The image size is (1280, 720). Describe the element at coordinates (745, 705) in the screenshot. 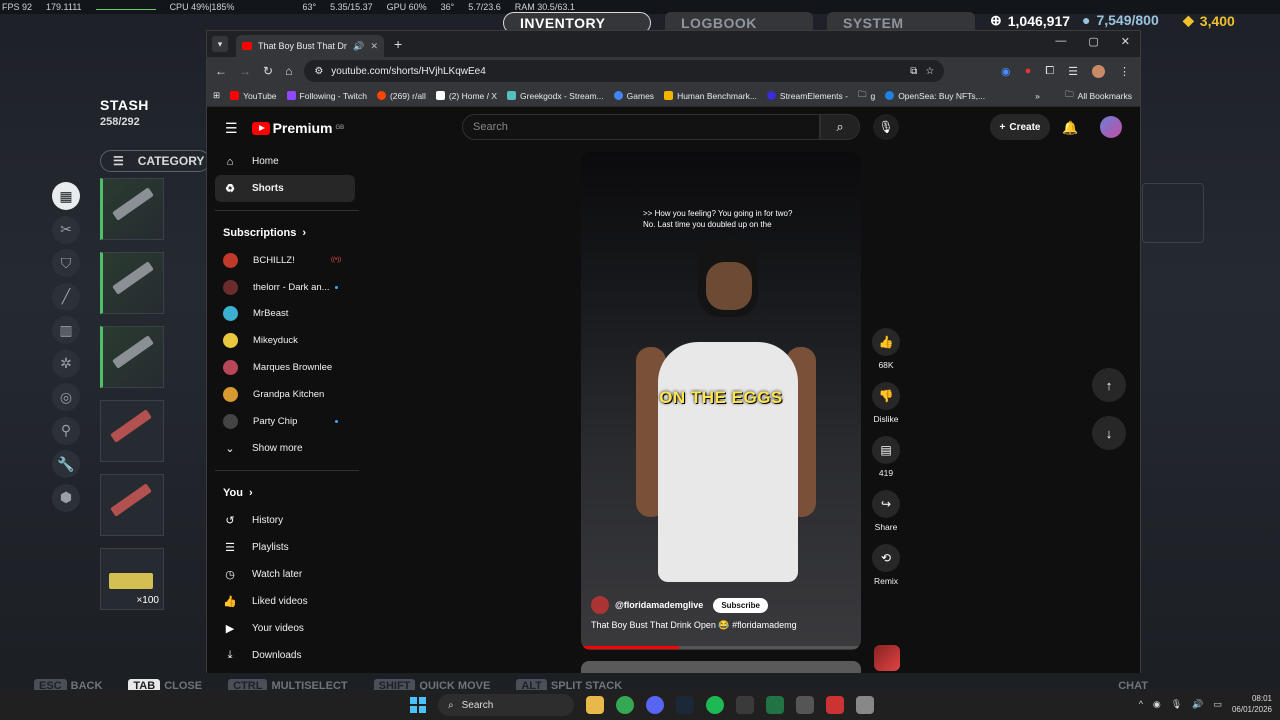

I see `ccleaner-icon` at that location.